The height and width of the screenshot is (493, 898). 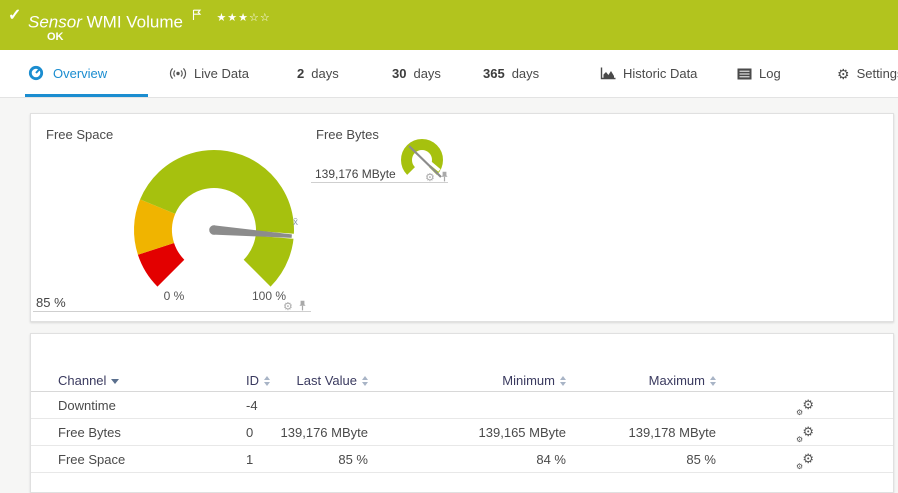 What do you see at coordinates (551, 459) in the screenshot?
I see `cell-minimum: 84 %` at bounding box center [551, 459].